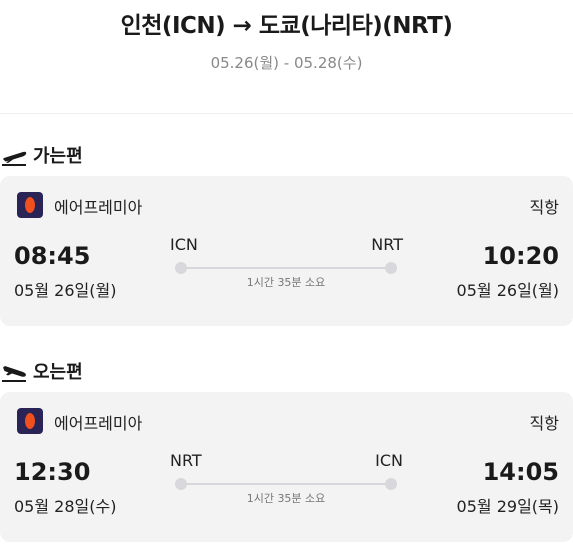 Image resolution: width=573 pixels, height=552 pixels. Describe the element at coordinates (520, 472) in the screenshot. I see `arrival-time: 14:05` at that location.